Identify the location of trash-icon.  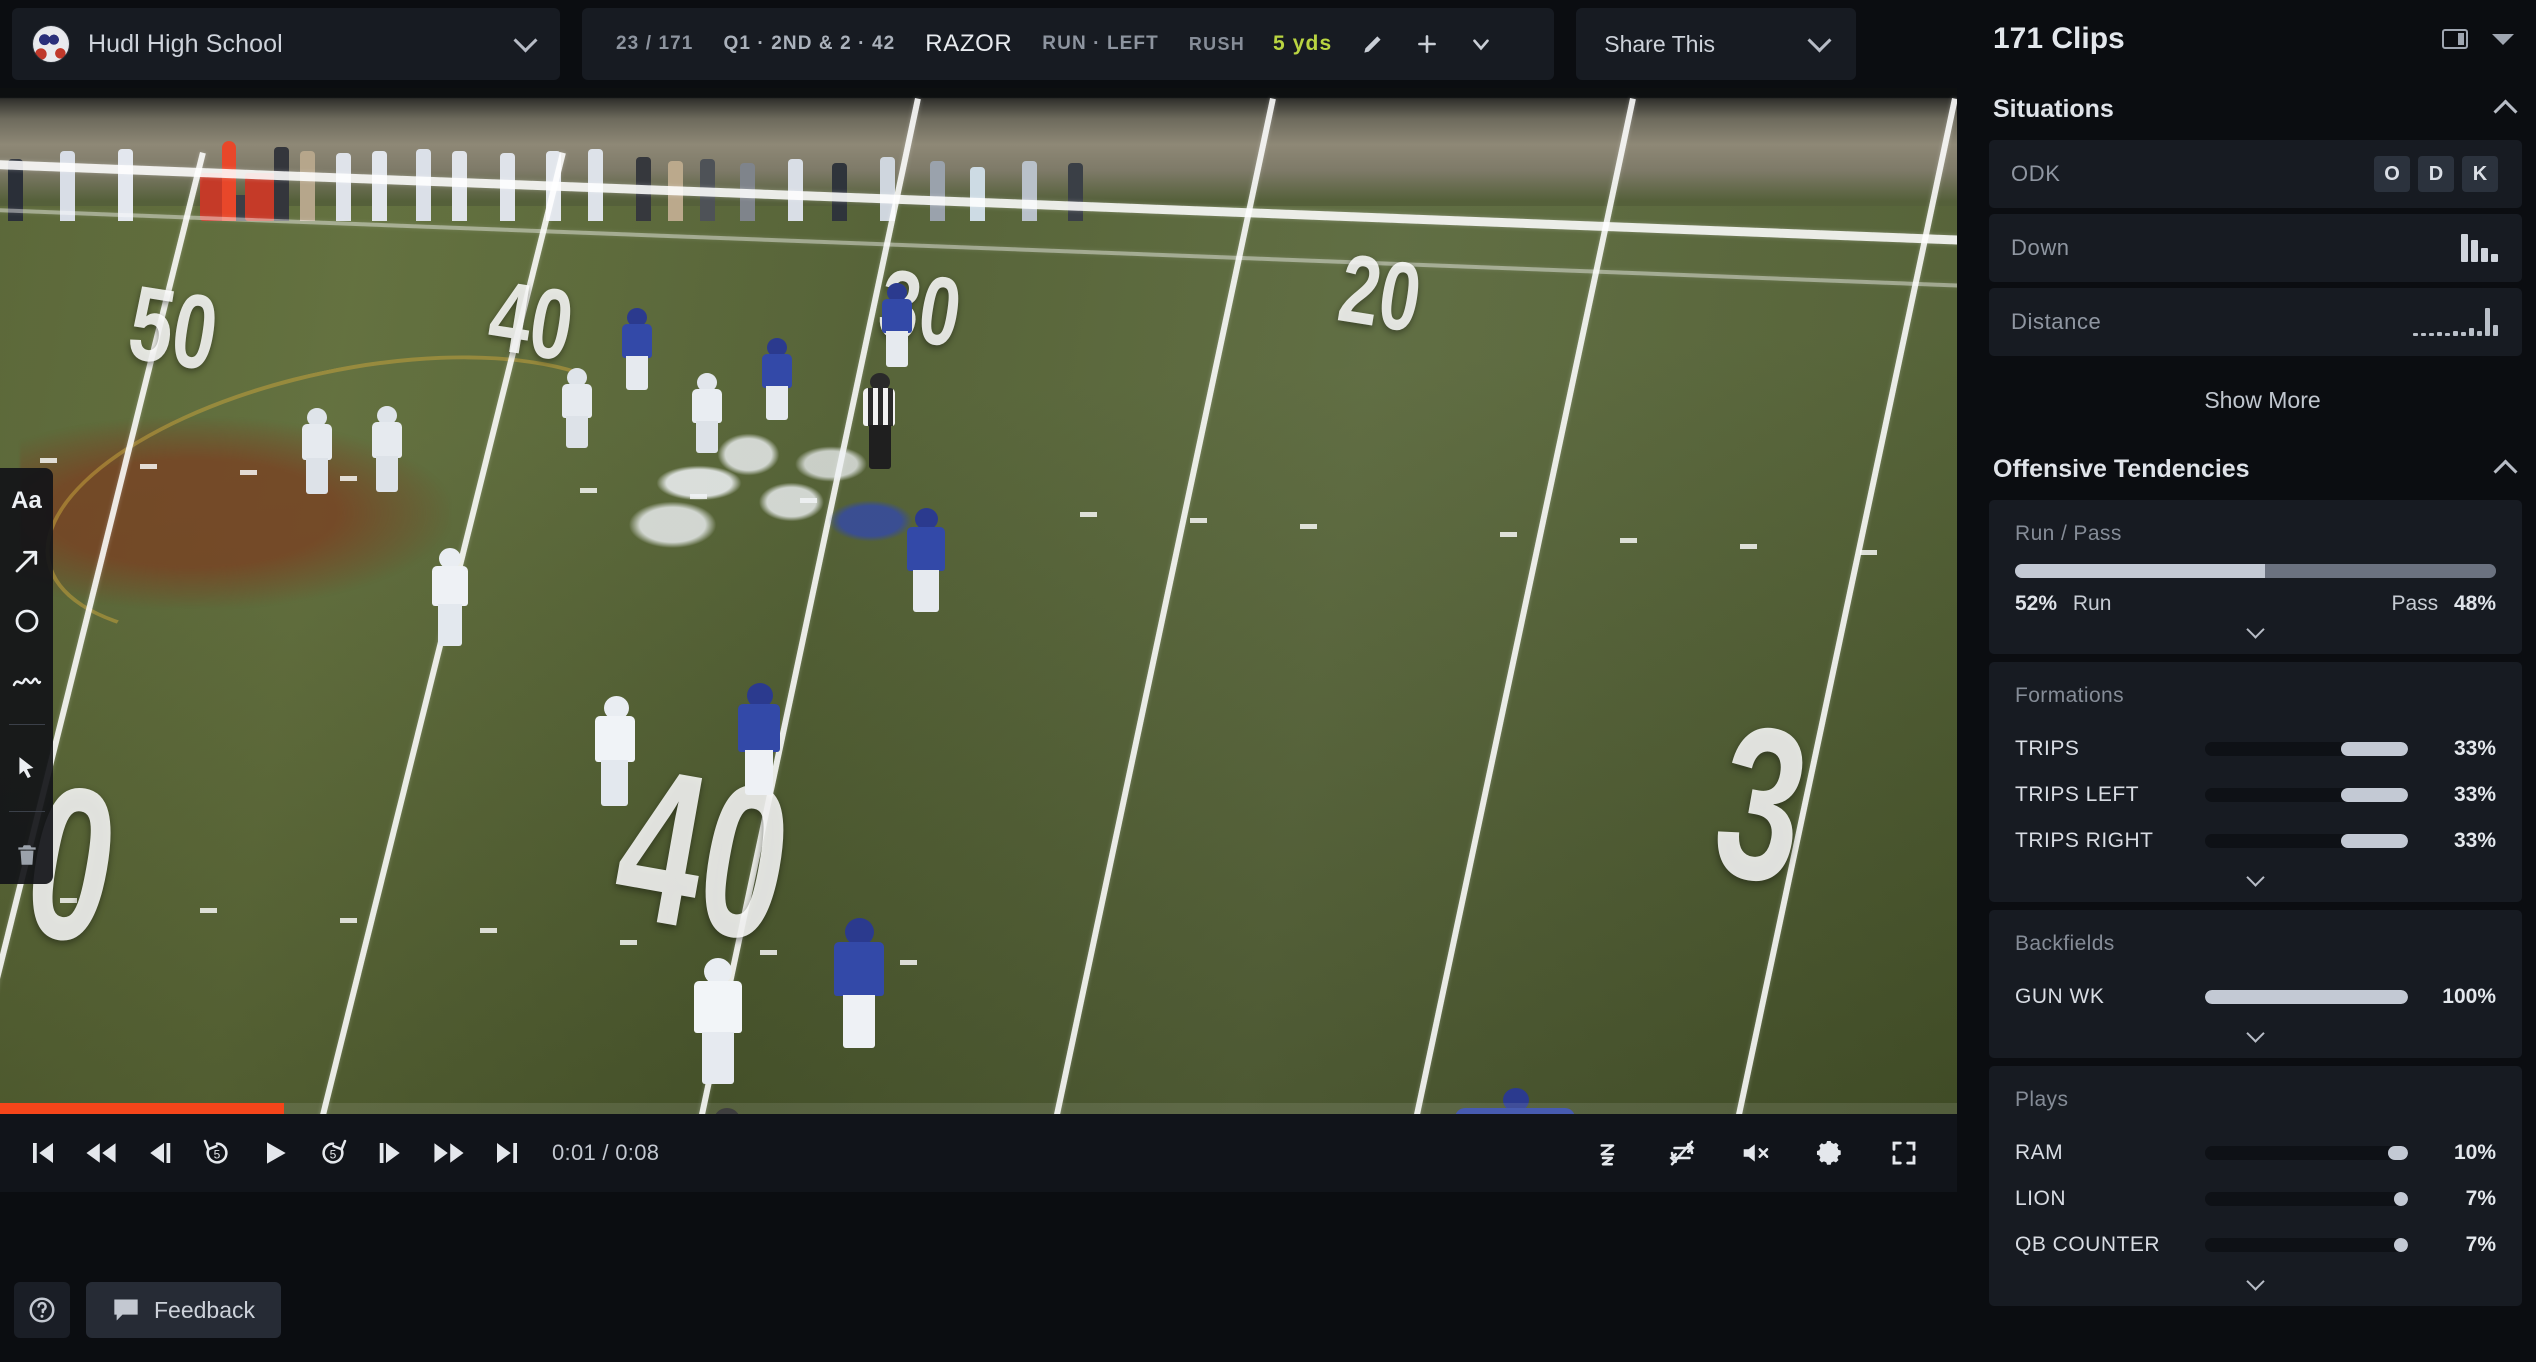
(27, 855).